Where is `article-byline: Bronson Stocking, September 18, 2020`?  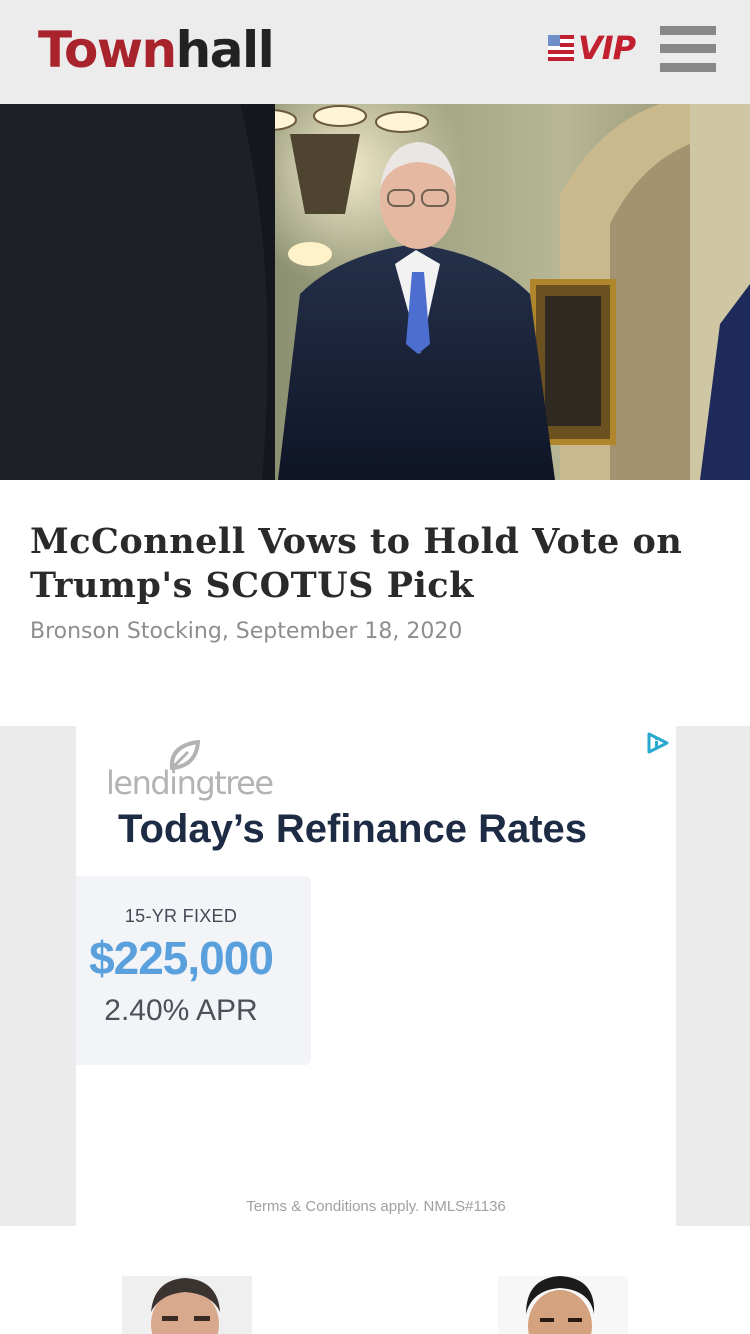 article-byline: Bronson Stocking, September 18, 2020 is located at coordinates (246, 631).